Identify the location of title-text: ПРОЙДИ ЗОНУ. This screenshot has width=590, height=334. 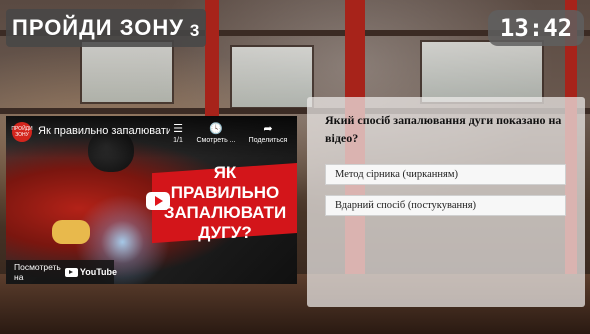
(98, 27).